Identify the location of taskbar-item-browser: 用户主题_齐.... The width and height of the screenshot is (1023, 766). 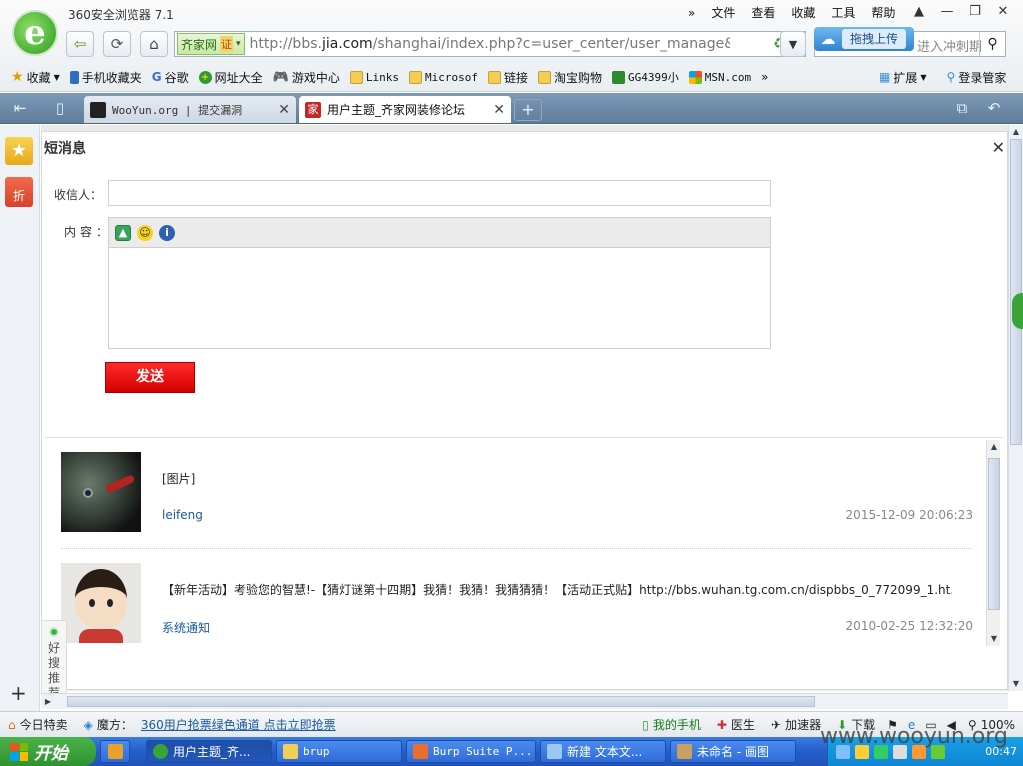
(209, 751).